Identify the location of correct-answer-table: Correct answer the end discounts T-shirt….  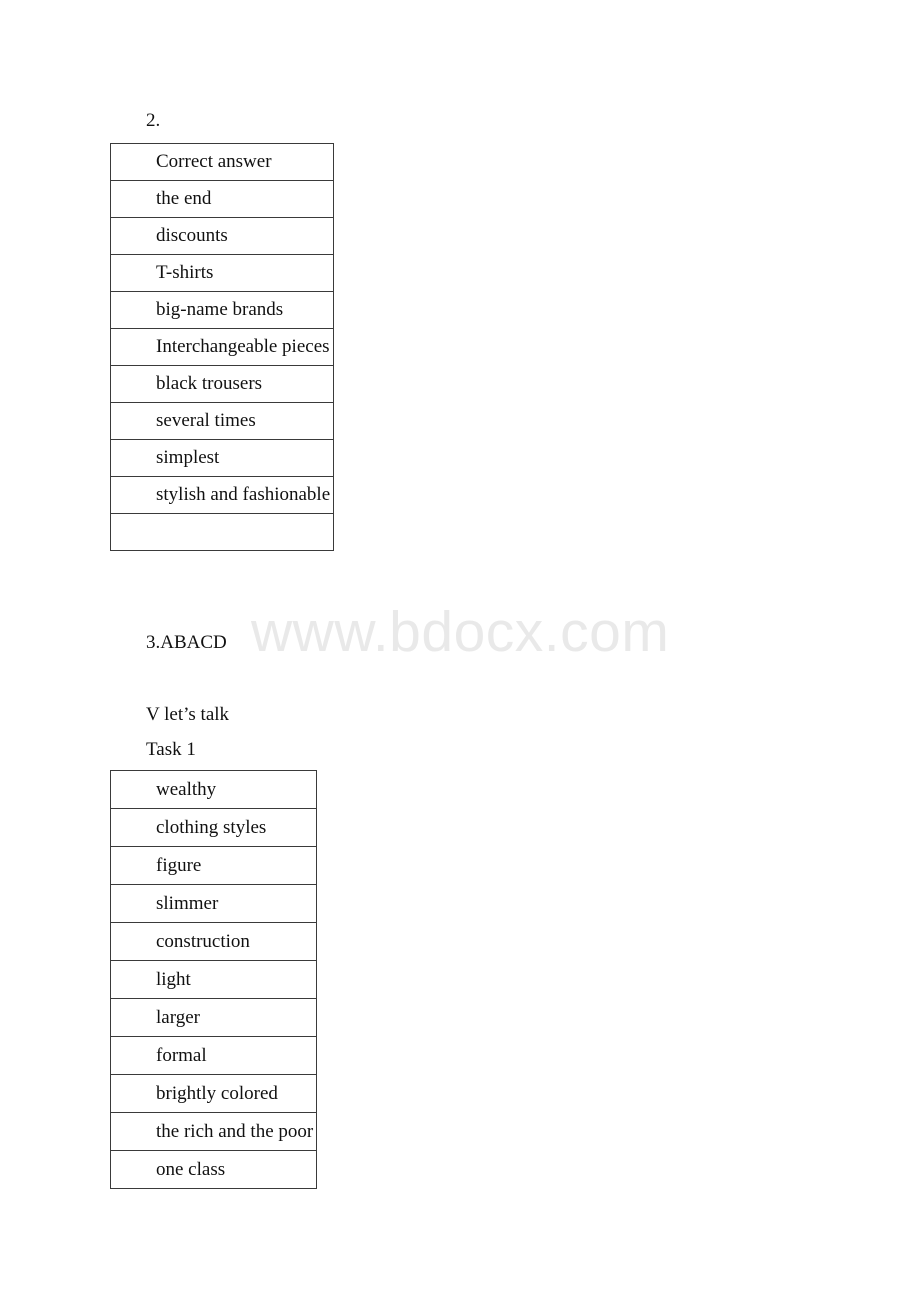
(222, 347).